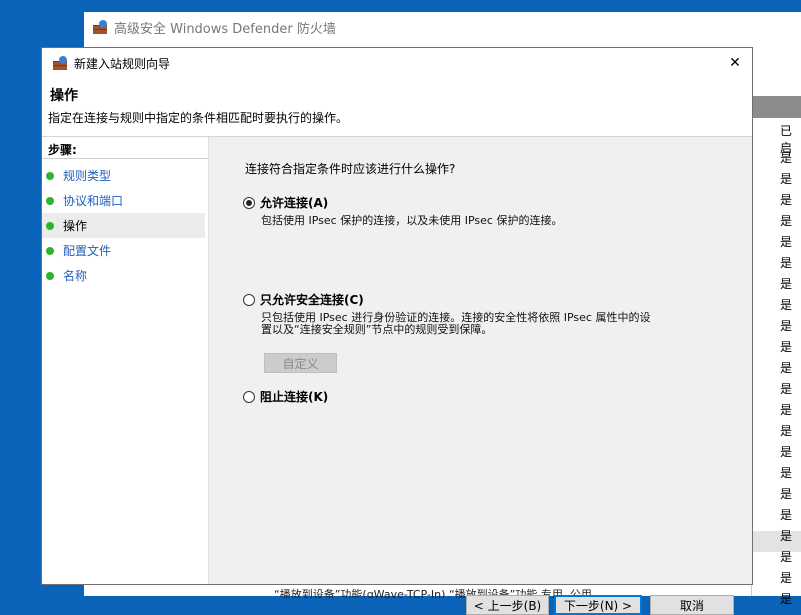 This screenshot has height=615, width=801. I want to click on option-allow-desc: 包括使用 IPsec 保护的连接，以及未使用 IPsec 保护的连接。, so click(412, 220).